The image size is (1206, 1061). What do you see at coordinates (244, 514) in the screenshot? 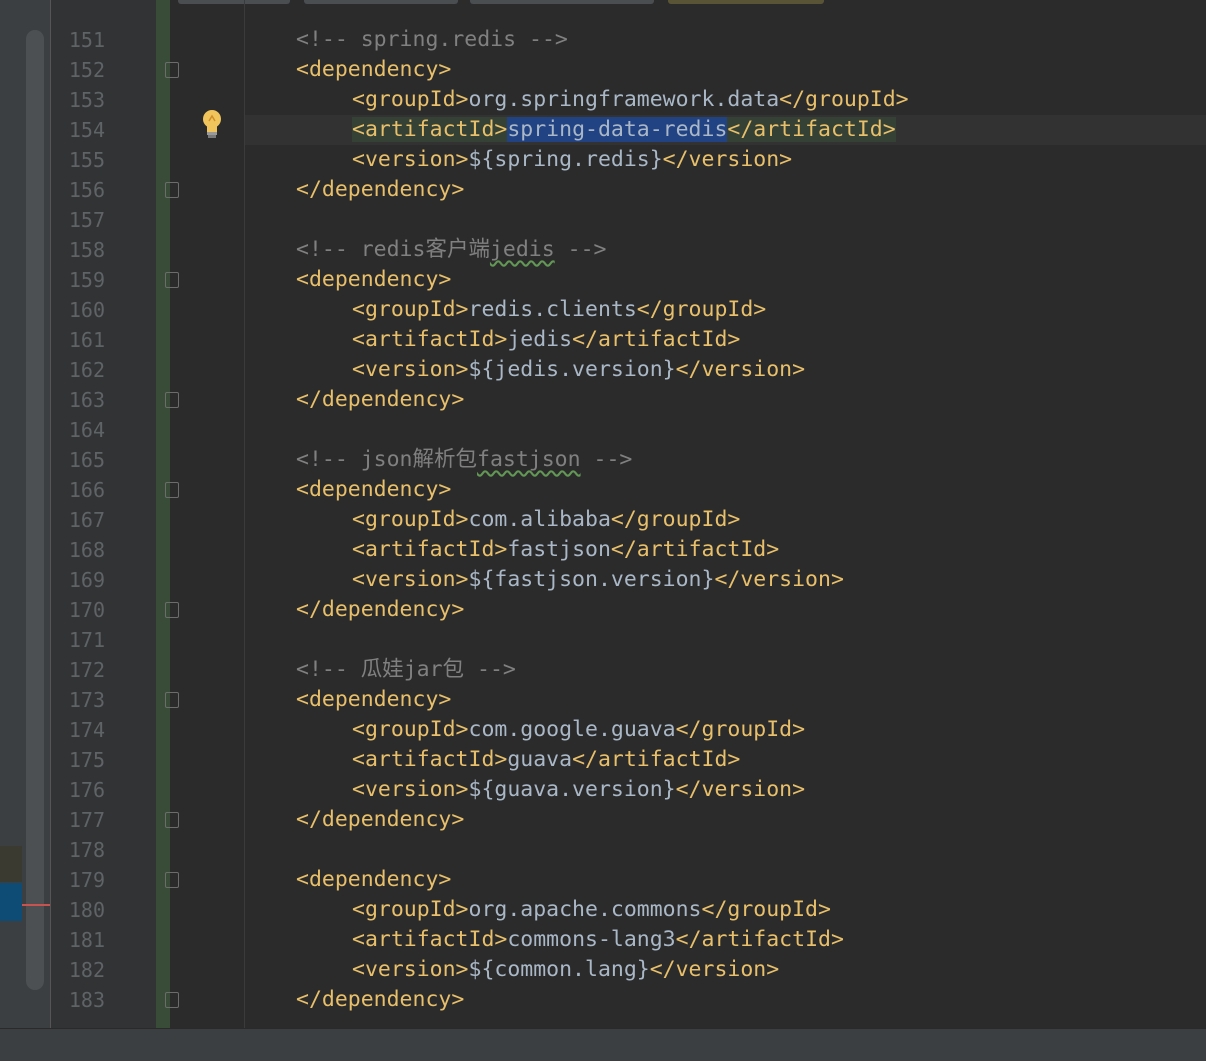
I see `indent-guide` at bounding box center [244, 514].